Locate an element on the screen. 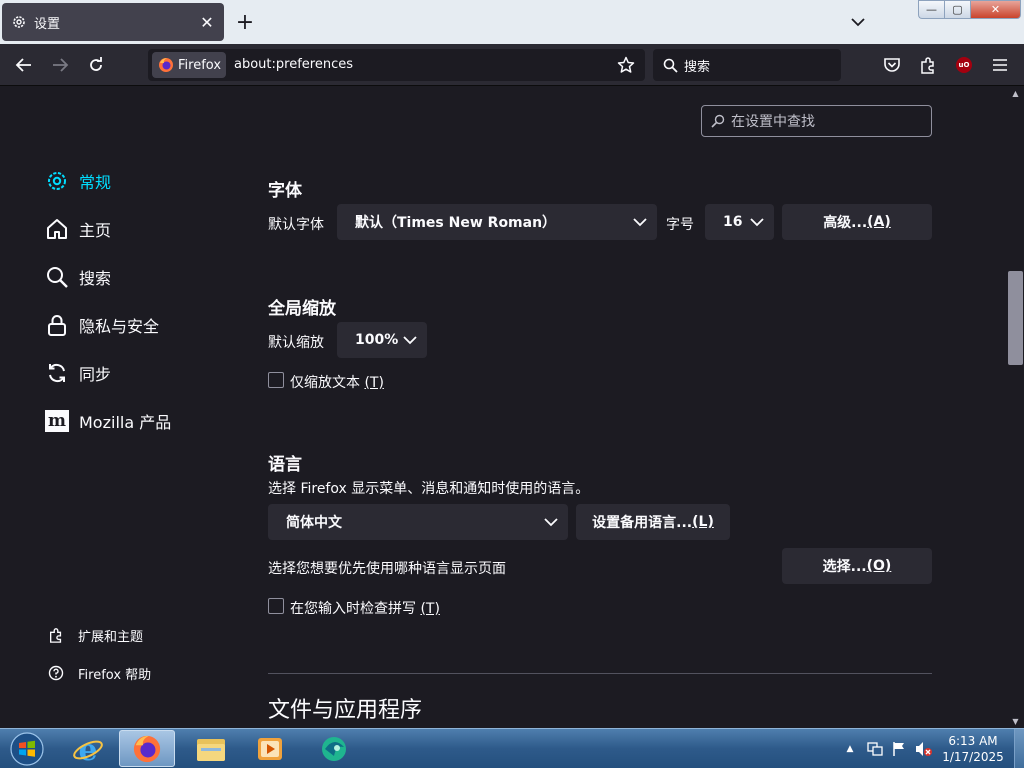 The image size is (1024, 768). sync-icon is located at coordinates (57, 373).